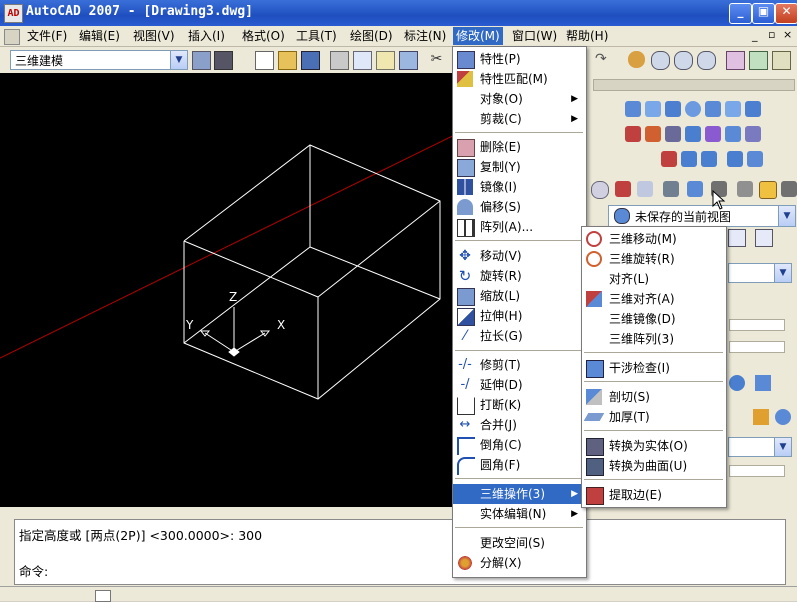 The image size is (797, 602). Describe the element at coordinates (263, 36) in the screenshot. I see `menu-format: 格式(O)` at that location.